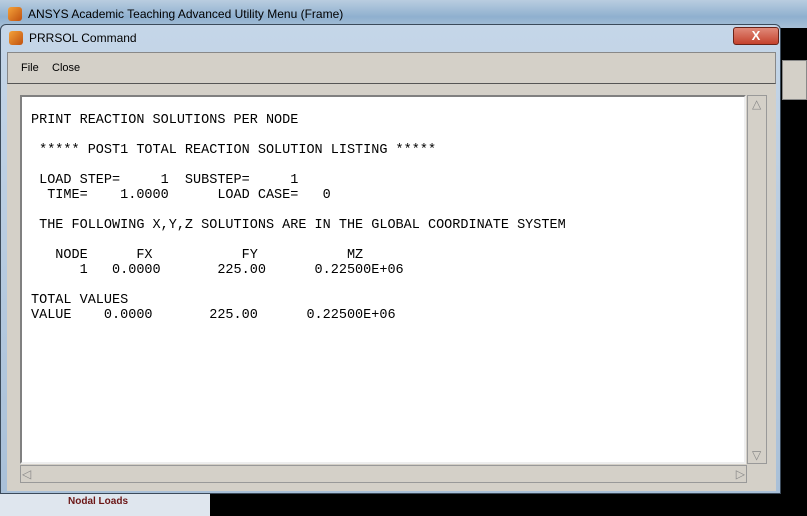  Describe the element at coordinates (26, 474) in the screenshot. I see `scroll-left-icon: ◁` at that location.